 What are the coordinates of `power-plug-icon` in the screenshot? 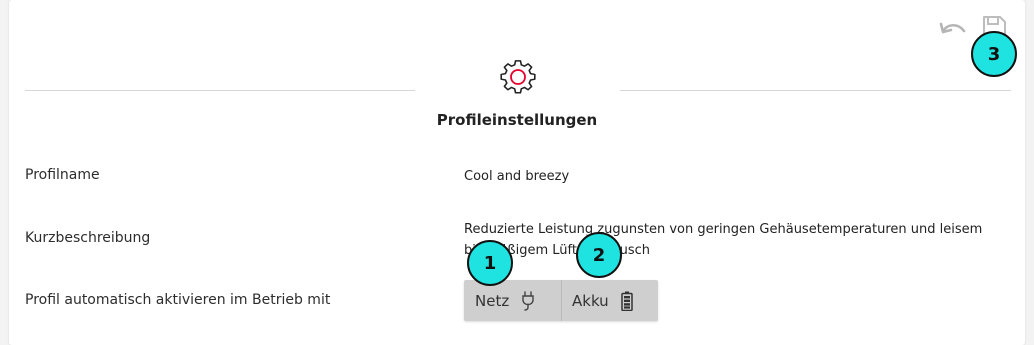 It's located at (528, 300).